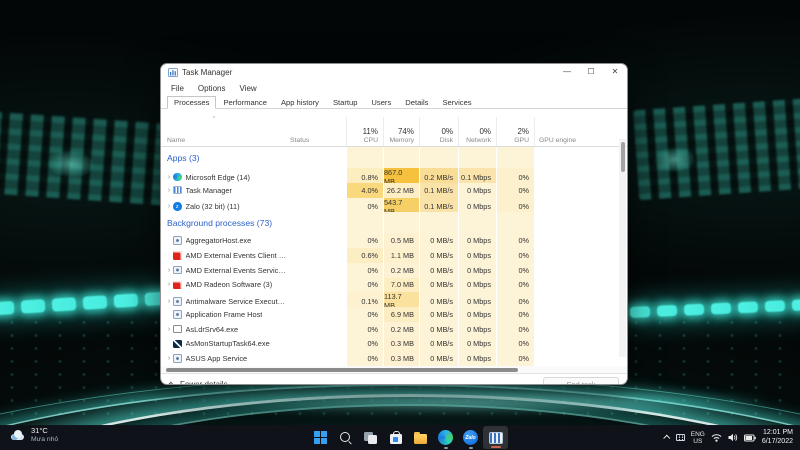  Describe the element at coordinates (401, 255) in the screenshot. I see `usage-value-cell: 1.1 MB` at that location.